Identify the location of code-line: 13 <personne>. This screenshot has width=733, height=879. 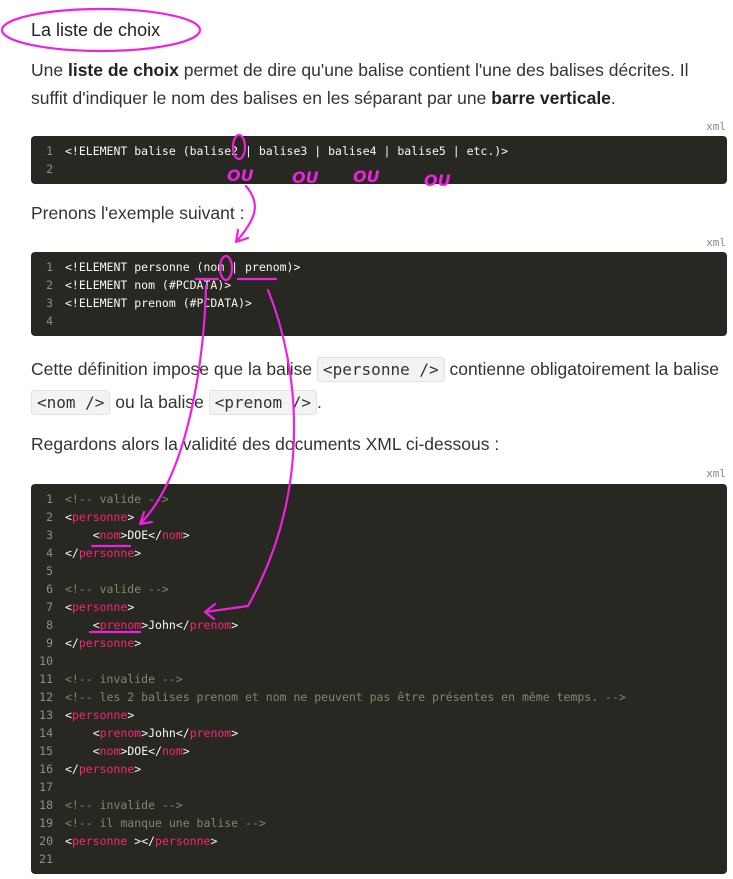
(379, 715).